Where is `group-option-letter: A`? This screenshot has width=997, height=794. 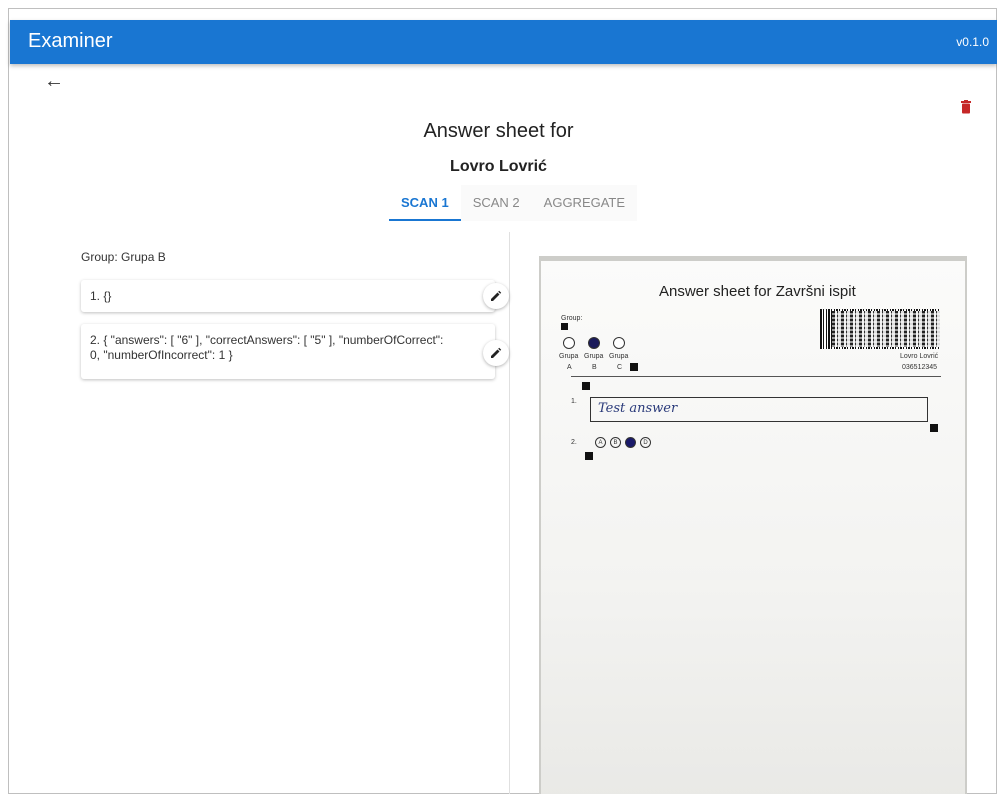
group-option-letter: A is located at coordinates (569, 367).